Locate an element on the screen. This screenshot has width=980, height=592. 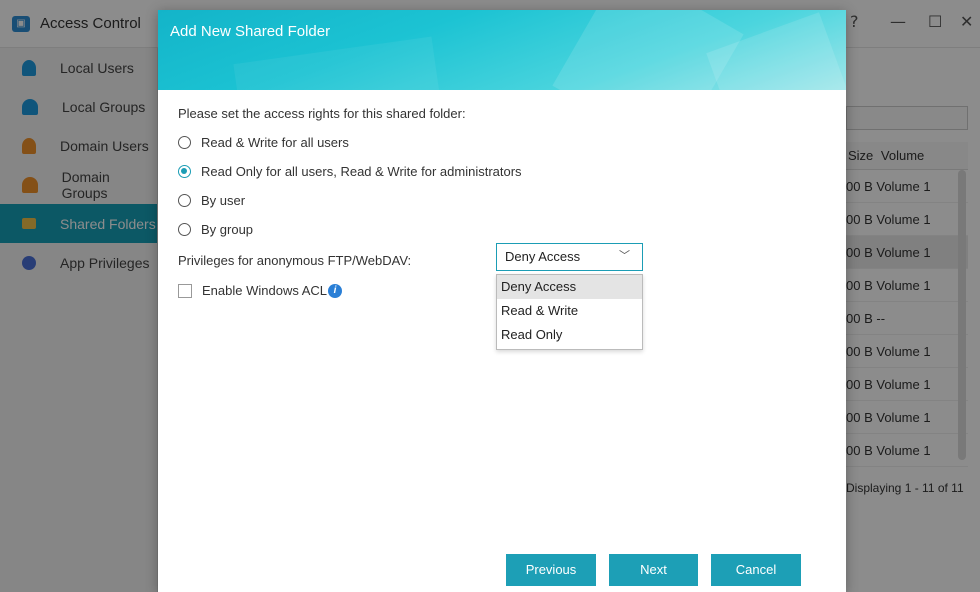
option-label: By group is located at coordinates (227, 229).